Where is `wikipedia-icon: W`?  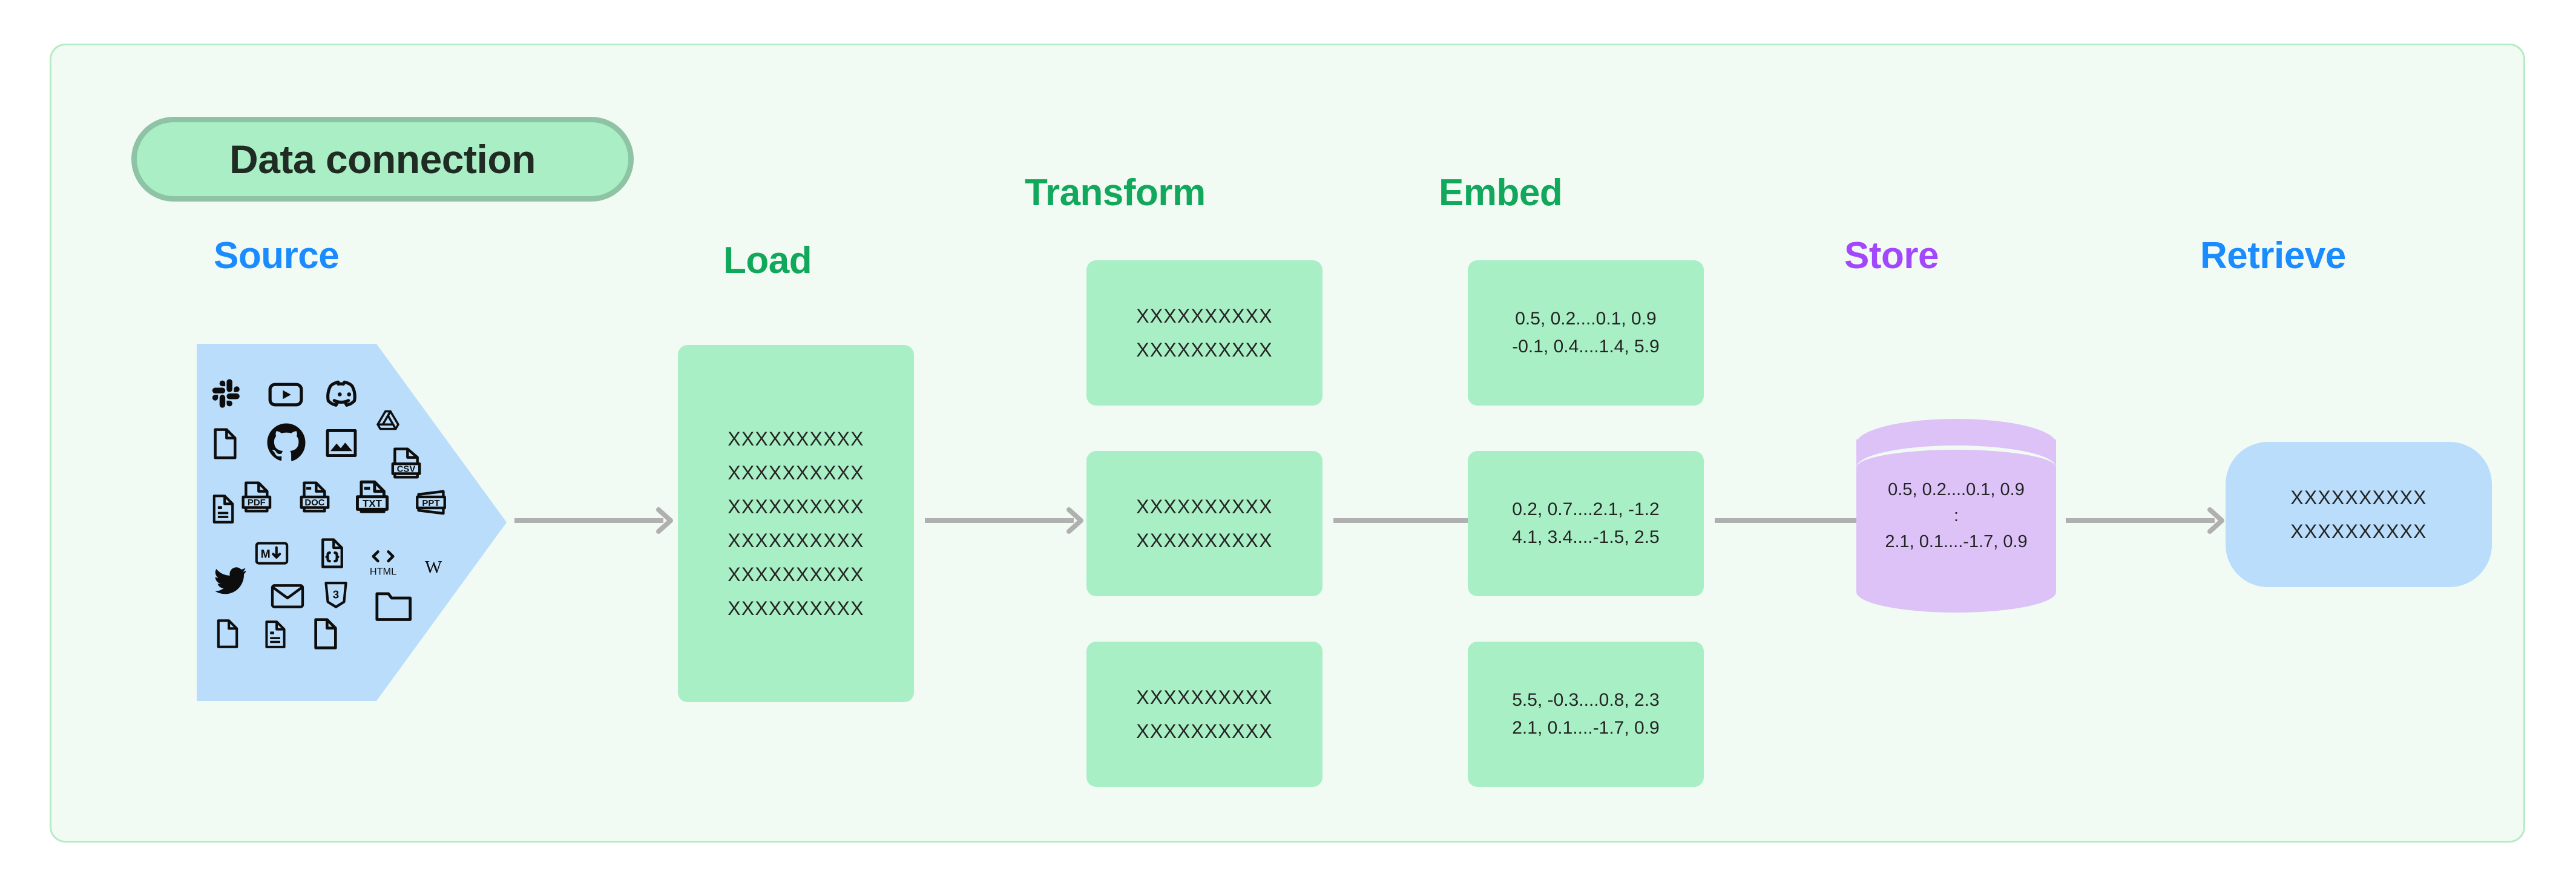 wikipedia-icon: W is located at coordinates (433, 566).